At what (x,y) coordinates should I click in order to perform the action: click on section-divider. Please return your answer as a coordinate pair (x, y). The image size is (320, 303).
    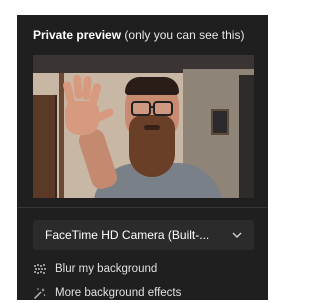
    Looking at the image, I should click on (142, 207).